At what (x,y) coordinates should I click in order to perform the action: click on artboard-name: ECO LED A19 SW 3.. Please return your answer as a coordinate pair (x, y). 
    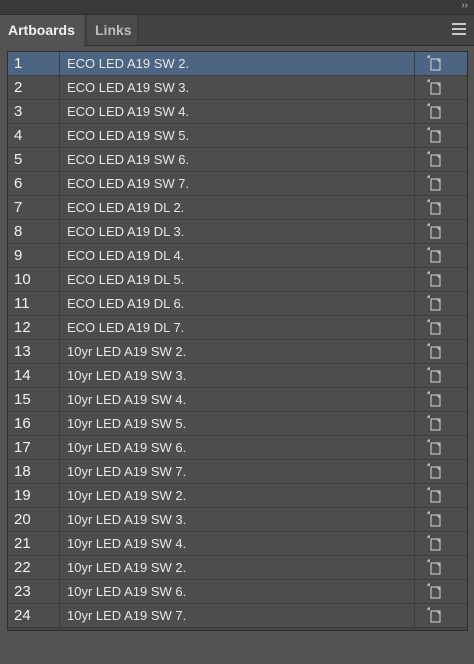
    Looking at the image, I should click on (237, 87).